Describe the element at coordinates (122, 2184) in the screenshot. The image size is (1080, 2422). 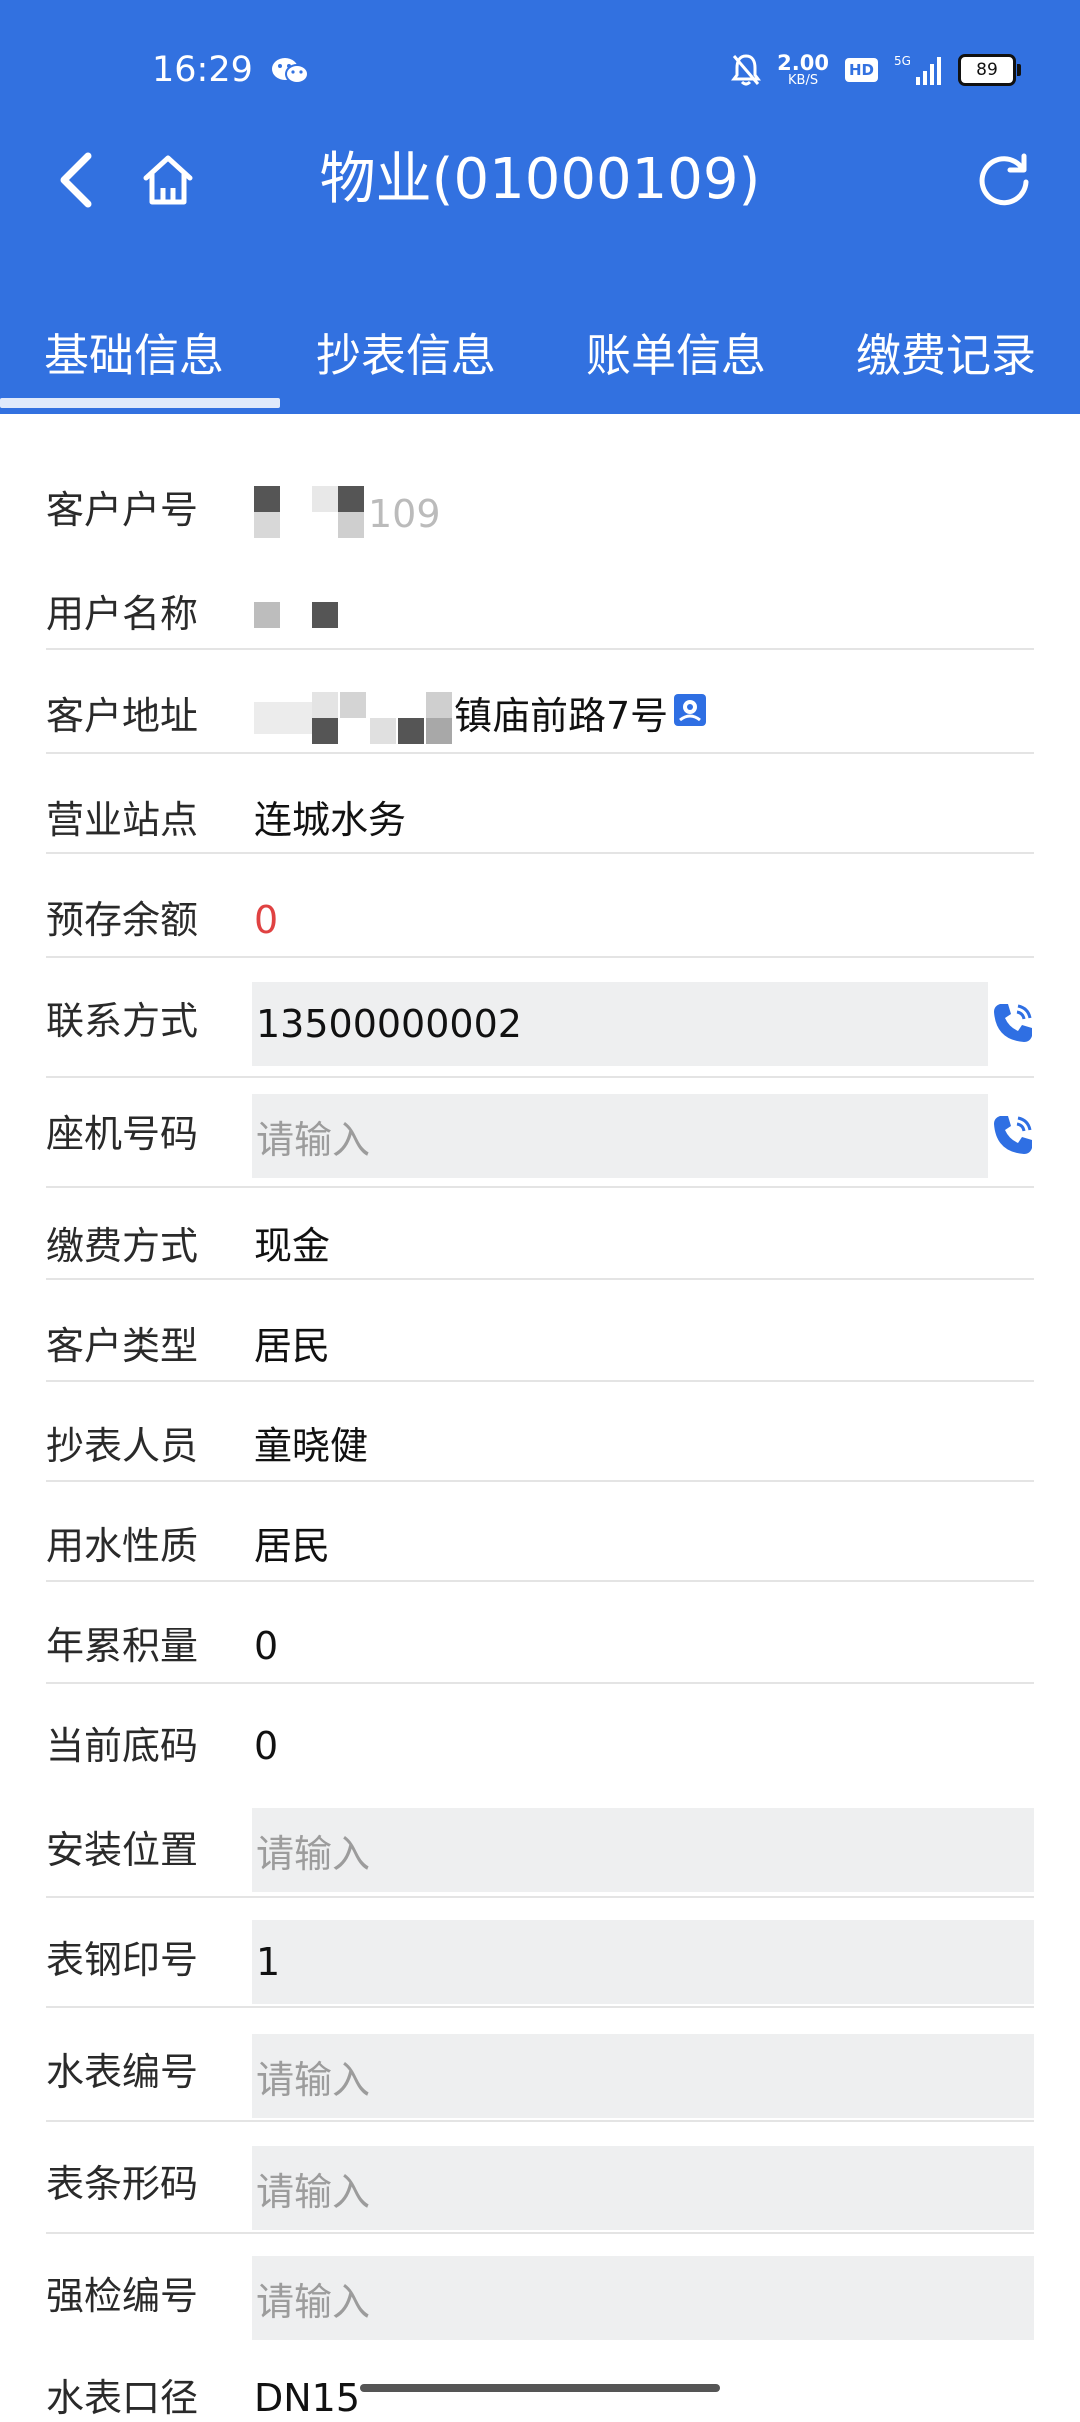
I see `barcode-label: 表条形码` at that location.